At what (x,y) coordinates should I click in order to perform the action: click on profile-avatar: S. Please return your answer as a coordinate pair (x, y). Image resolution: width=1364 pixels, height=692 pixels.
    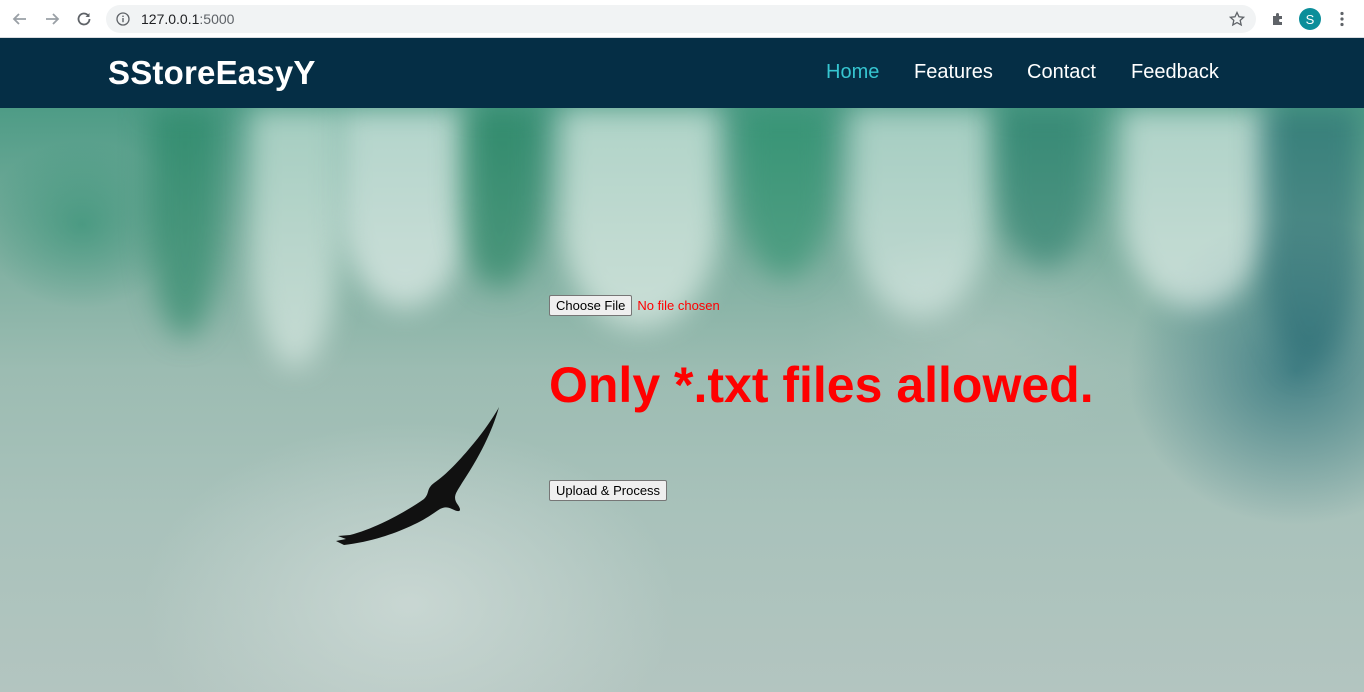
    Looking at the image, I should click on (1310, 19).